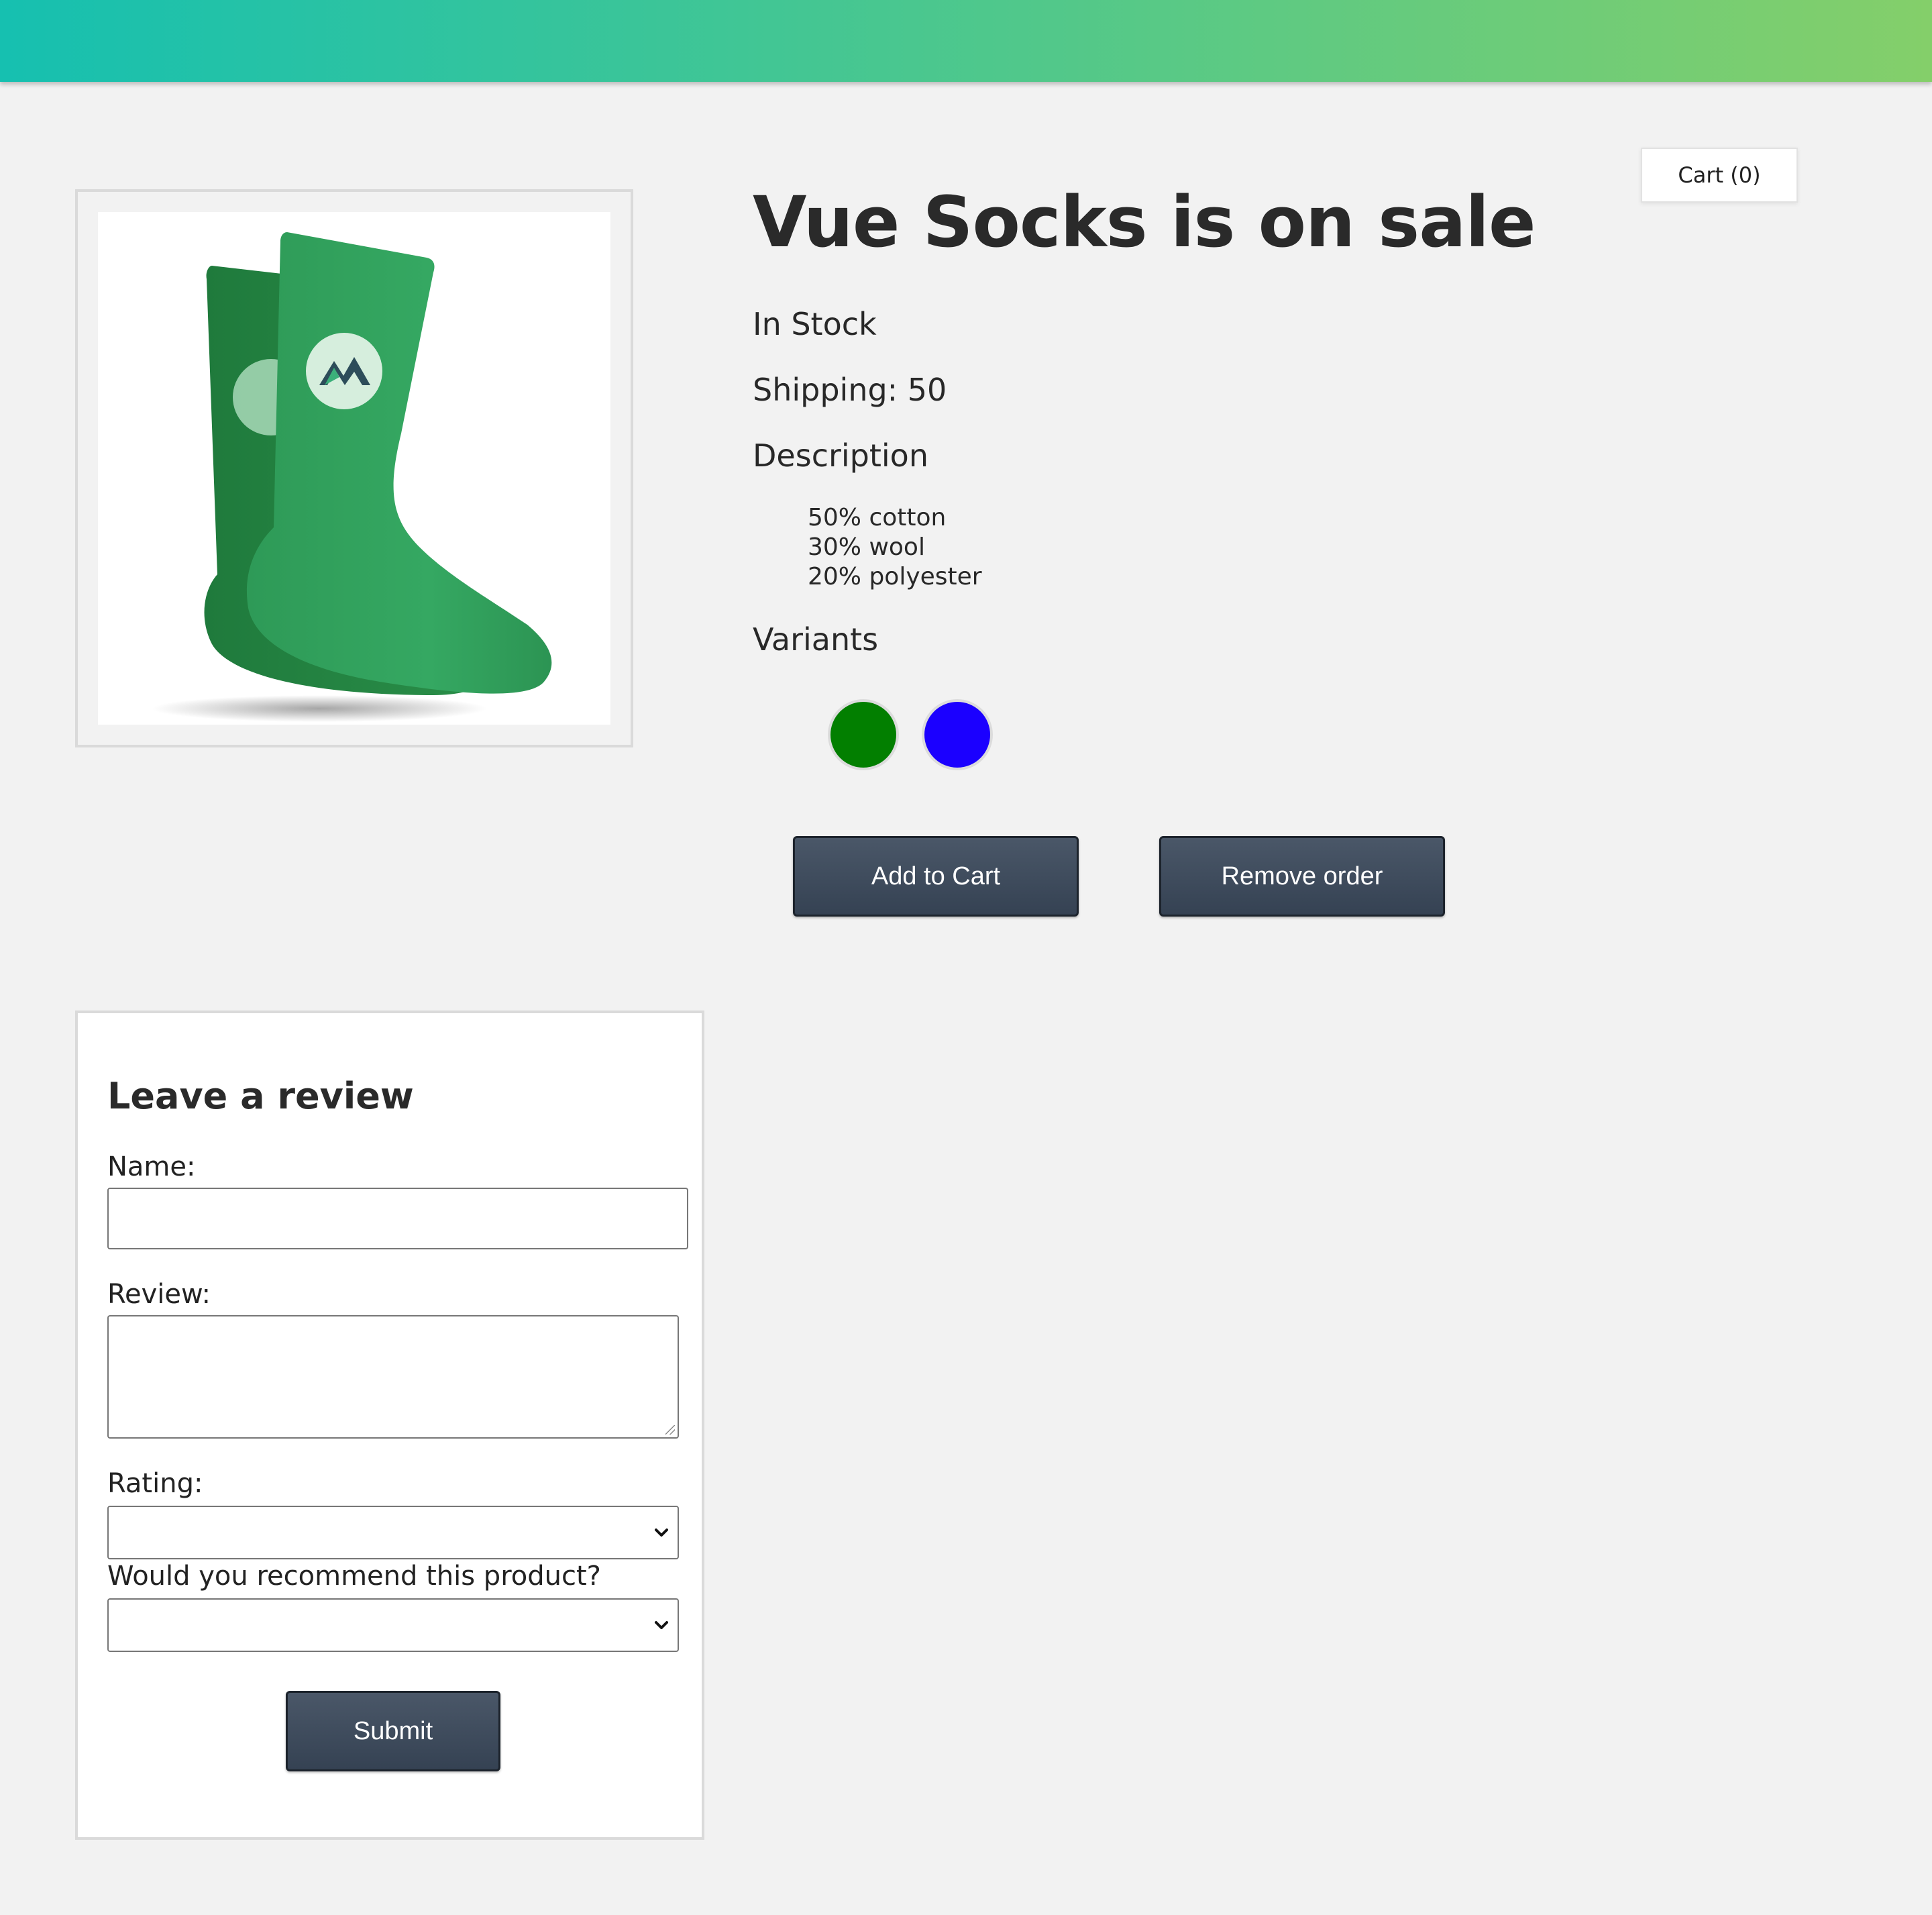  Describe the element at coordinates (354, 1576) in the screenshot. I see `recommend-label: Would you recommend this product?` at that location.